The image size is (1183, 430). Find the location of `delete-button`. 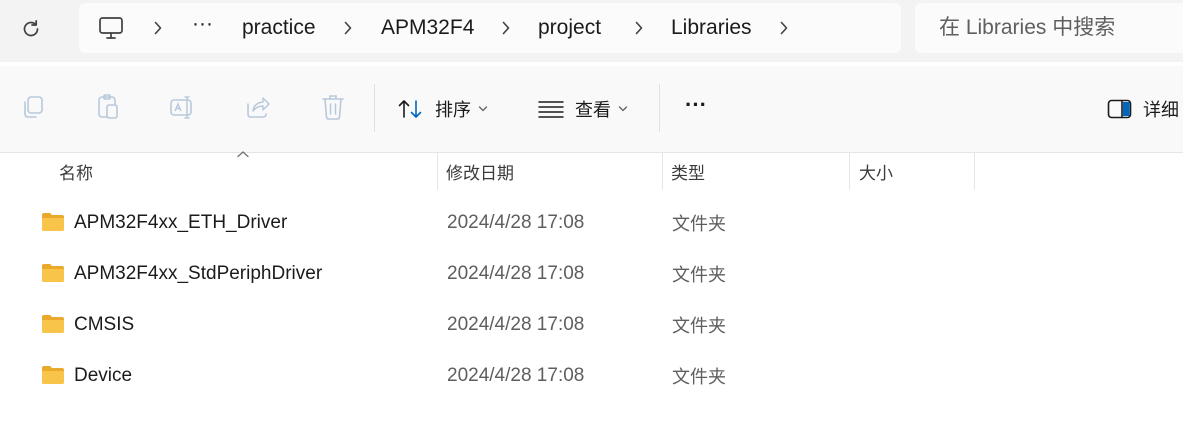

delete-button is located at coordinates (333, 107).